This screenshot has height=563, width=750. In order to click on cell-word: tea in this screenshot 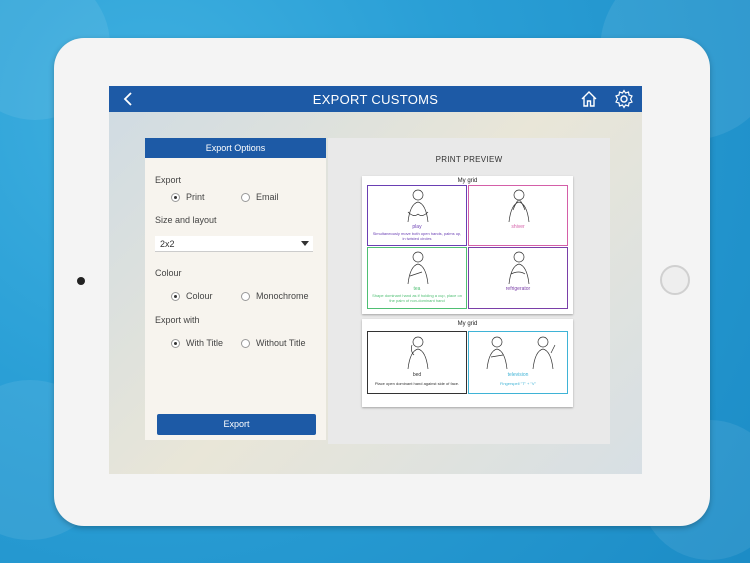, I will do `click(417, 289)`.